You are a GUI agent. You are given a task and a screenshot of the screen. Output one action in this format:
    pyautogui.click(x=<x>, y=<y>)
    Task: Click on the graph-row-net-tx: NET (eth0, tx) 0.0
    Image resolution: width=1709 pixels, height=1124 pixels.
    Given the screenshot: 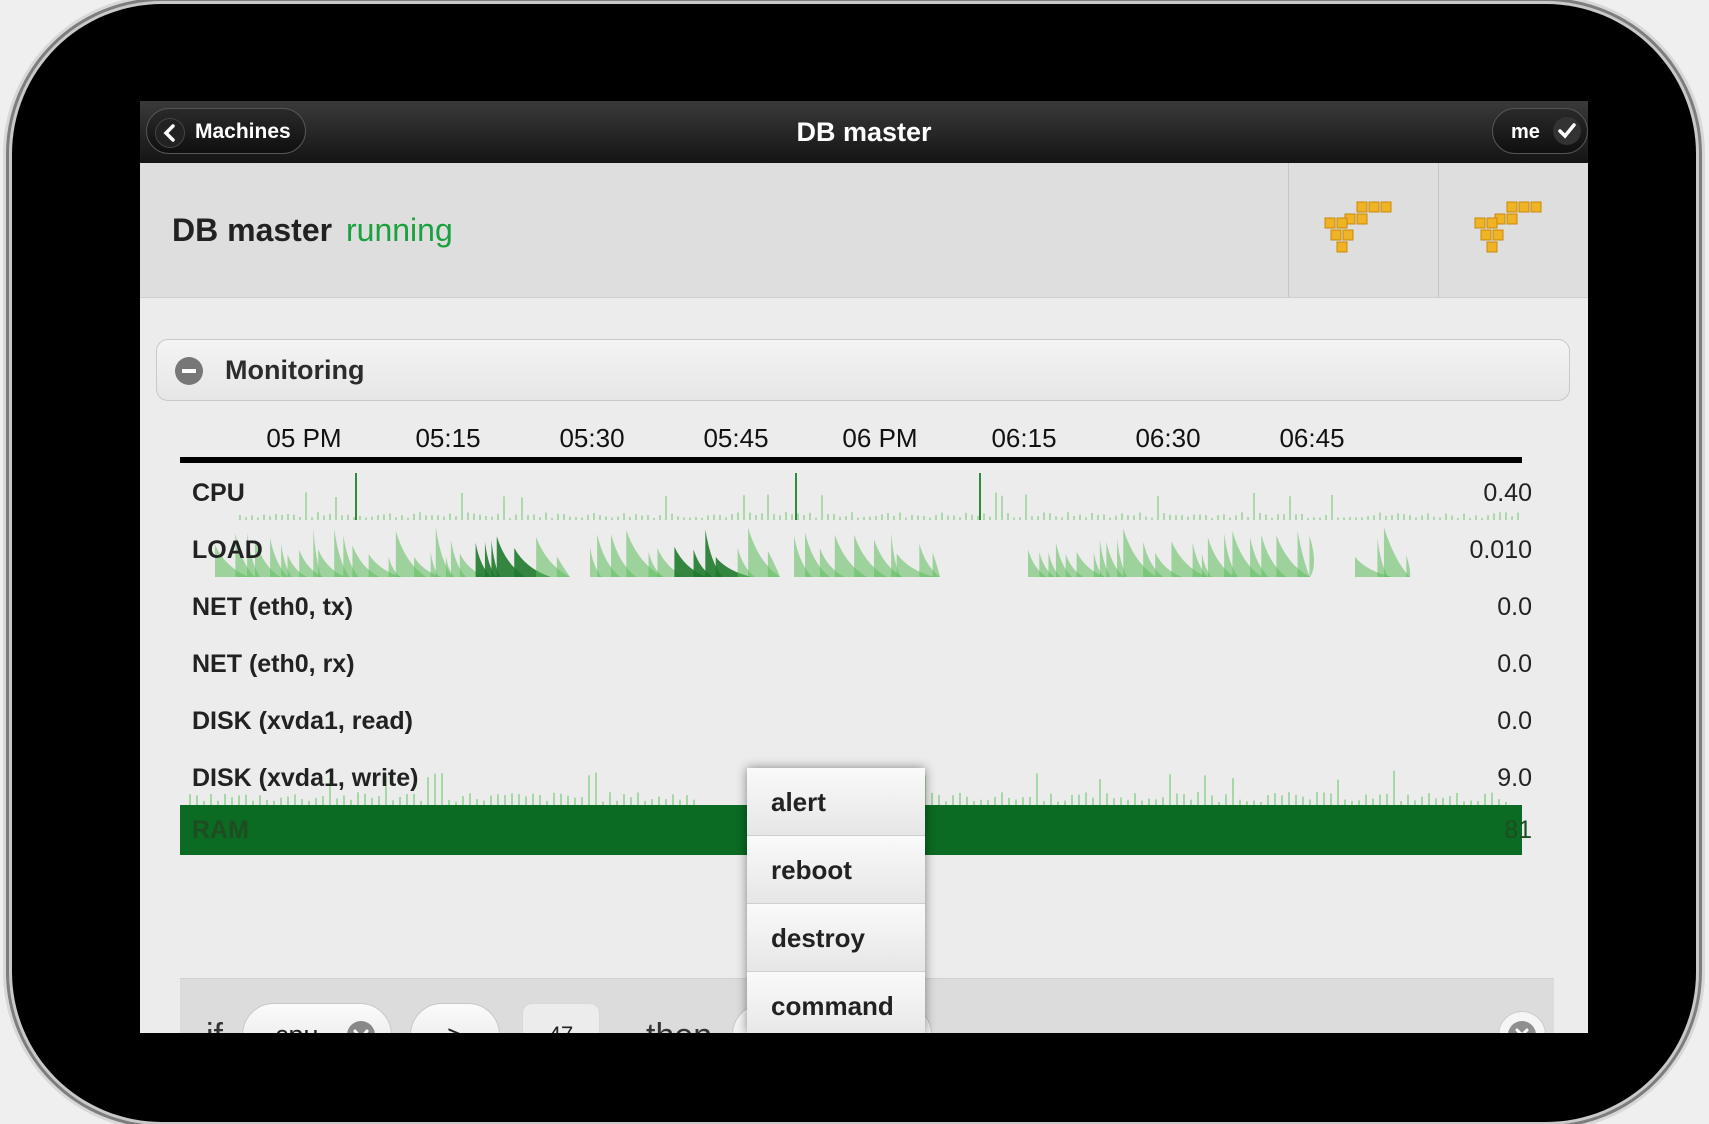 What is the action you would take?
    pyautogui.click(x=856, y=605)
    